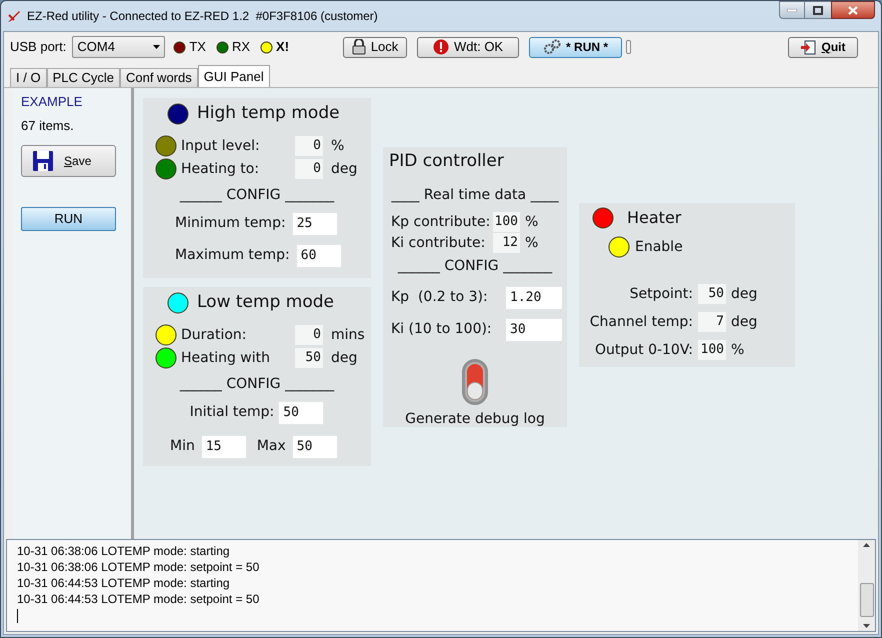 The image size is (882, 638). I want to click on minimize-icon, so click(792, 10).